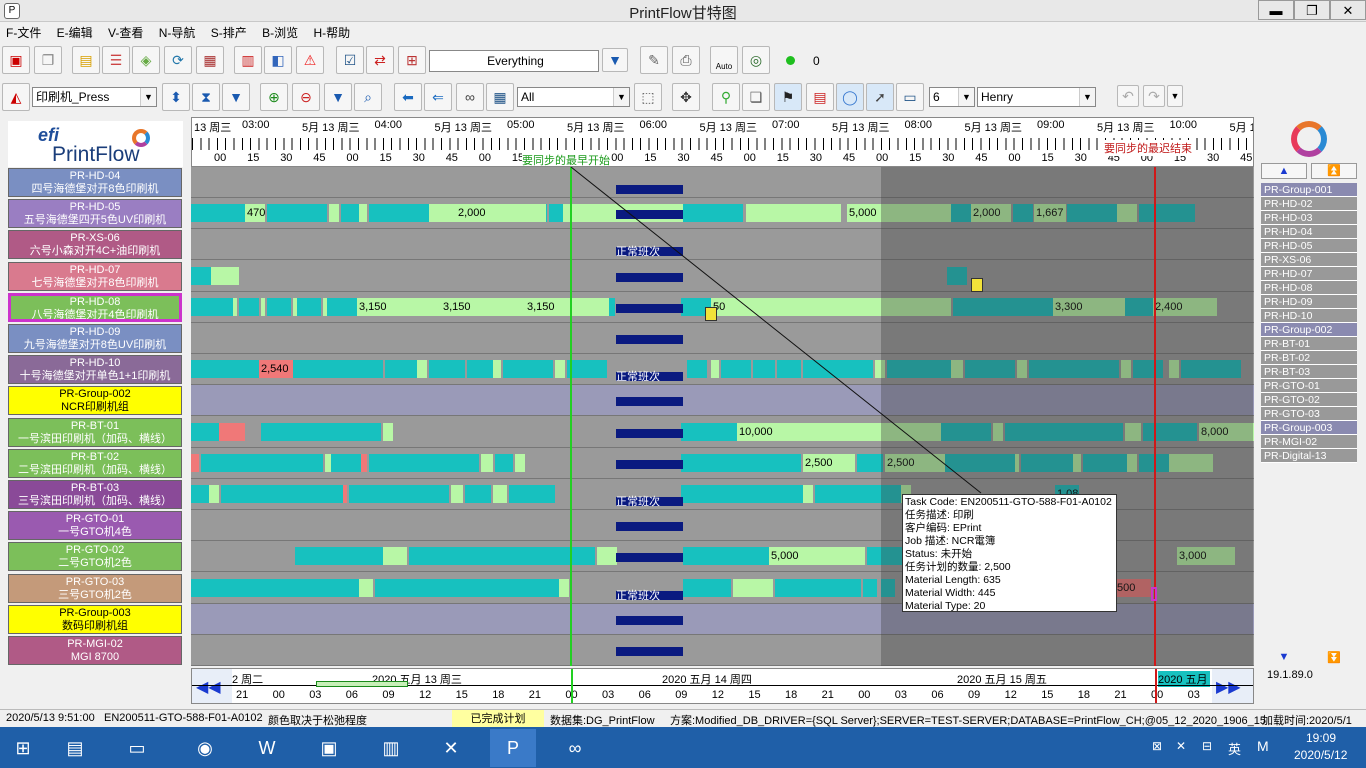 The width and height of the screenshot is (1366, 768). I want to click on resource-row: PR-HD-10 十号海德堡对开单色1+1印刷机, so click(95, 370).